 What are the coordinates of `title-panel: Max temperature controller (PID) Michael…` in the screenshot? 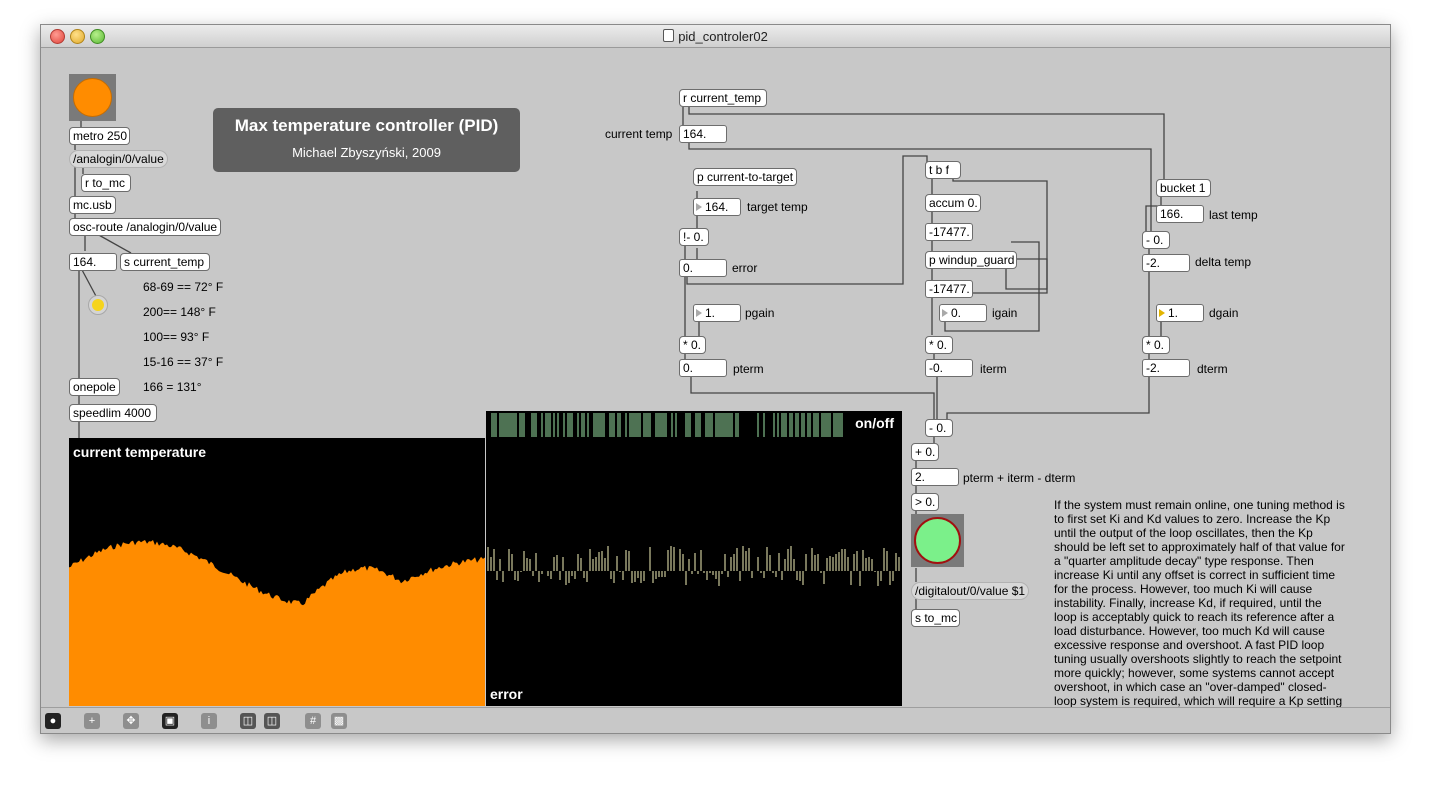 It's located at (366, 140).